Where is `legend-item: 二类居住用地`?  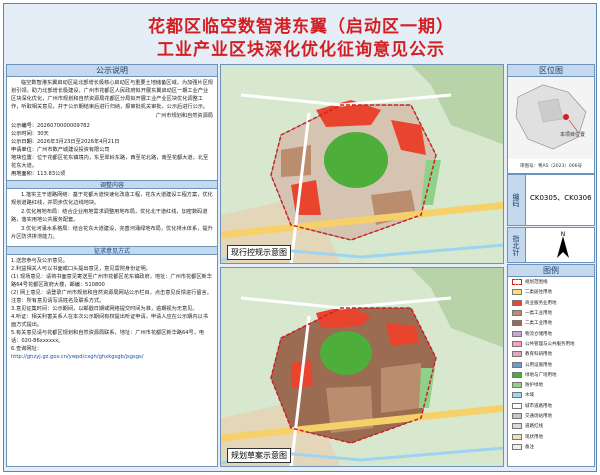
legend-item: 二类居住用地 is located at coordinates (551, 292).